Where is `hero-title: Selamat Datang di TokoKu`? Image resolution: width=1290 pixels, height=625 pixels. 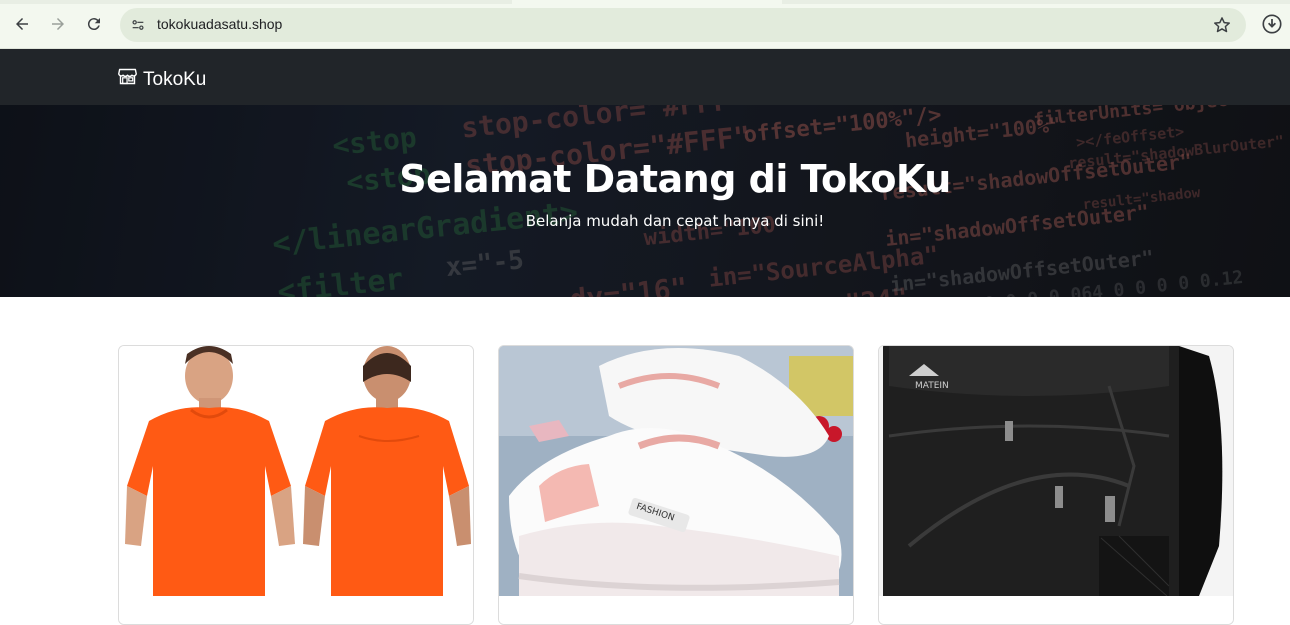
hero-title: Selamat Datang di TokoKu is located at coordinates (675, 179).